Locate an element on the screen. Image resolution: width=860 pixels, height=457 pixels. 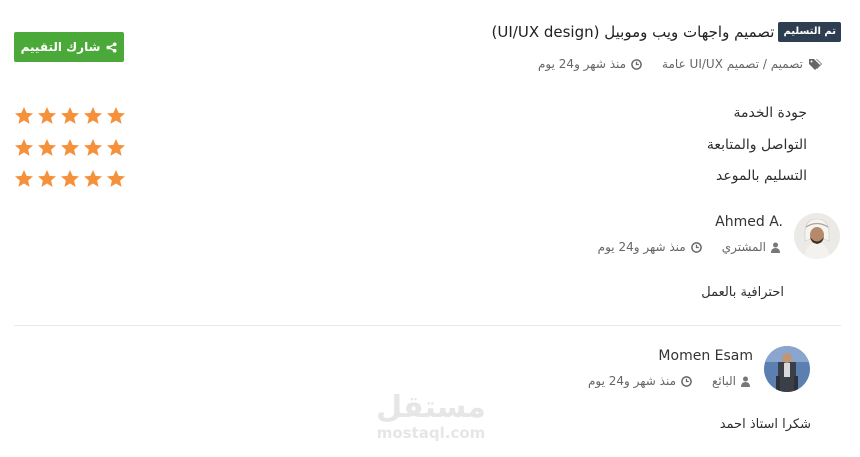
review-time-momen: منذ شهر و24 يوم is located at coordinates (631, 381).